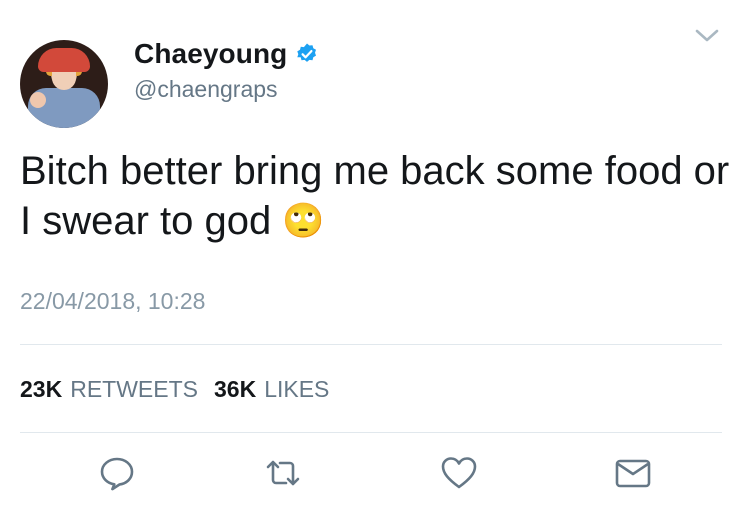 The height and width of the screenshot is (515, 750). What do you see at coordinates (235, 389) in the screenshot?
I see `like-count: 36K` at bounding box center [235, 389].